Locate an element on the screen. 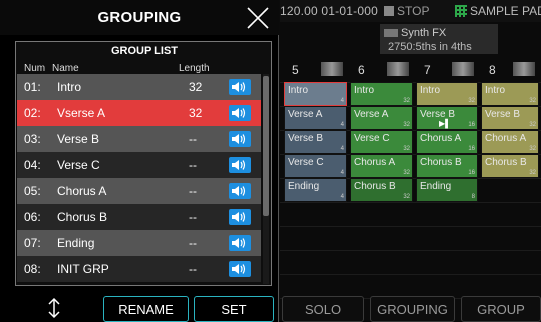  group-row: 02: Vserse A 32 is located at coordinates (139, 113).